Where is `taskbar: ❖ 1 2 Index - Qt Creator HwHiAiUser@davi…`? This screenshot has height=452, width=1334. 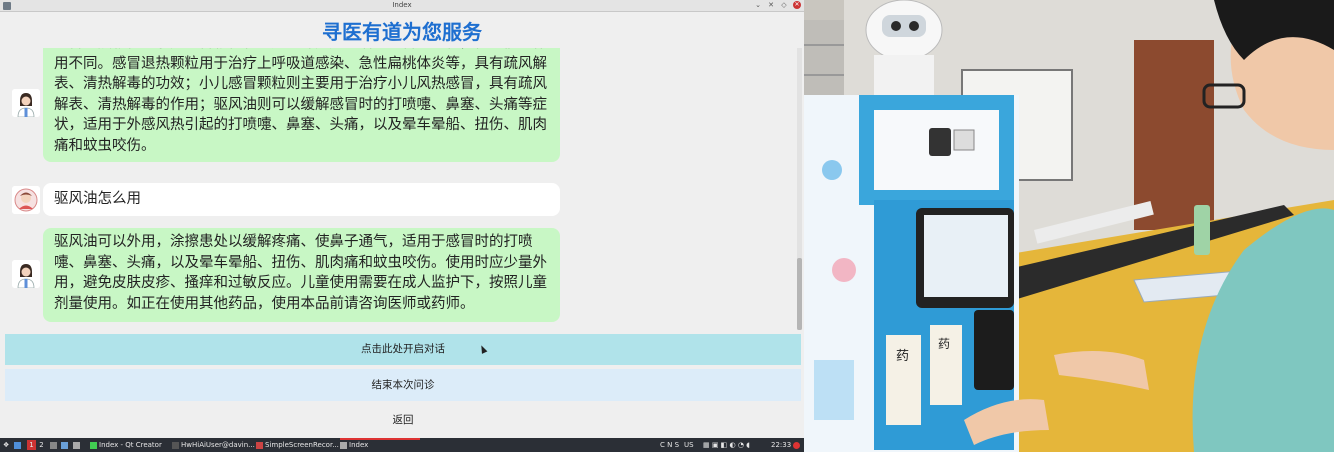
taskbar: ❖ 1 2 Index - Qt Creator HwHiAiUser@davi… is located at coordinates (402, 445).